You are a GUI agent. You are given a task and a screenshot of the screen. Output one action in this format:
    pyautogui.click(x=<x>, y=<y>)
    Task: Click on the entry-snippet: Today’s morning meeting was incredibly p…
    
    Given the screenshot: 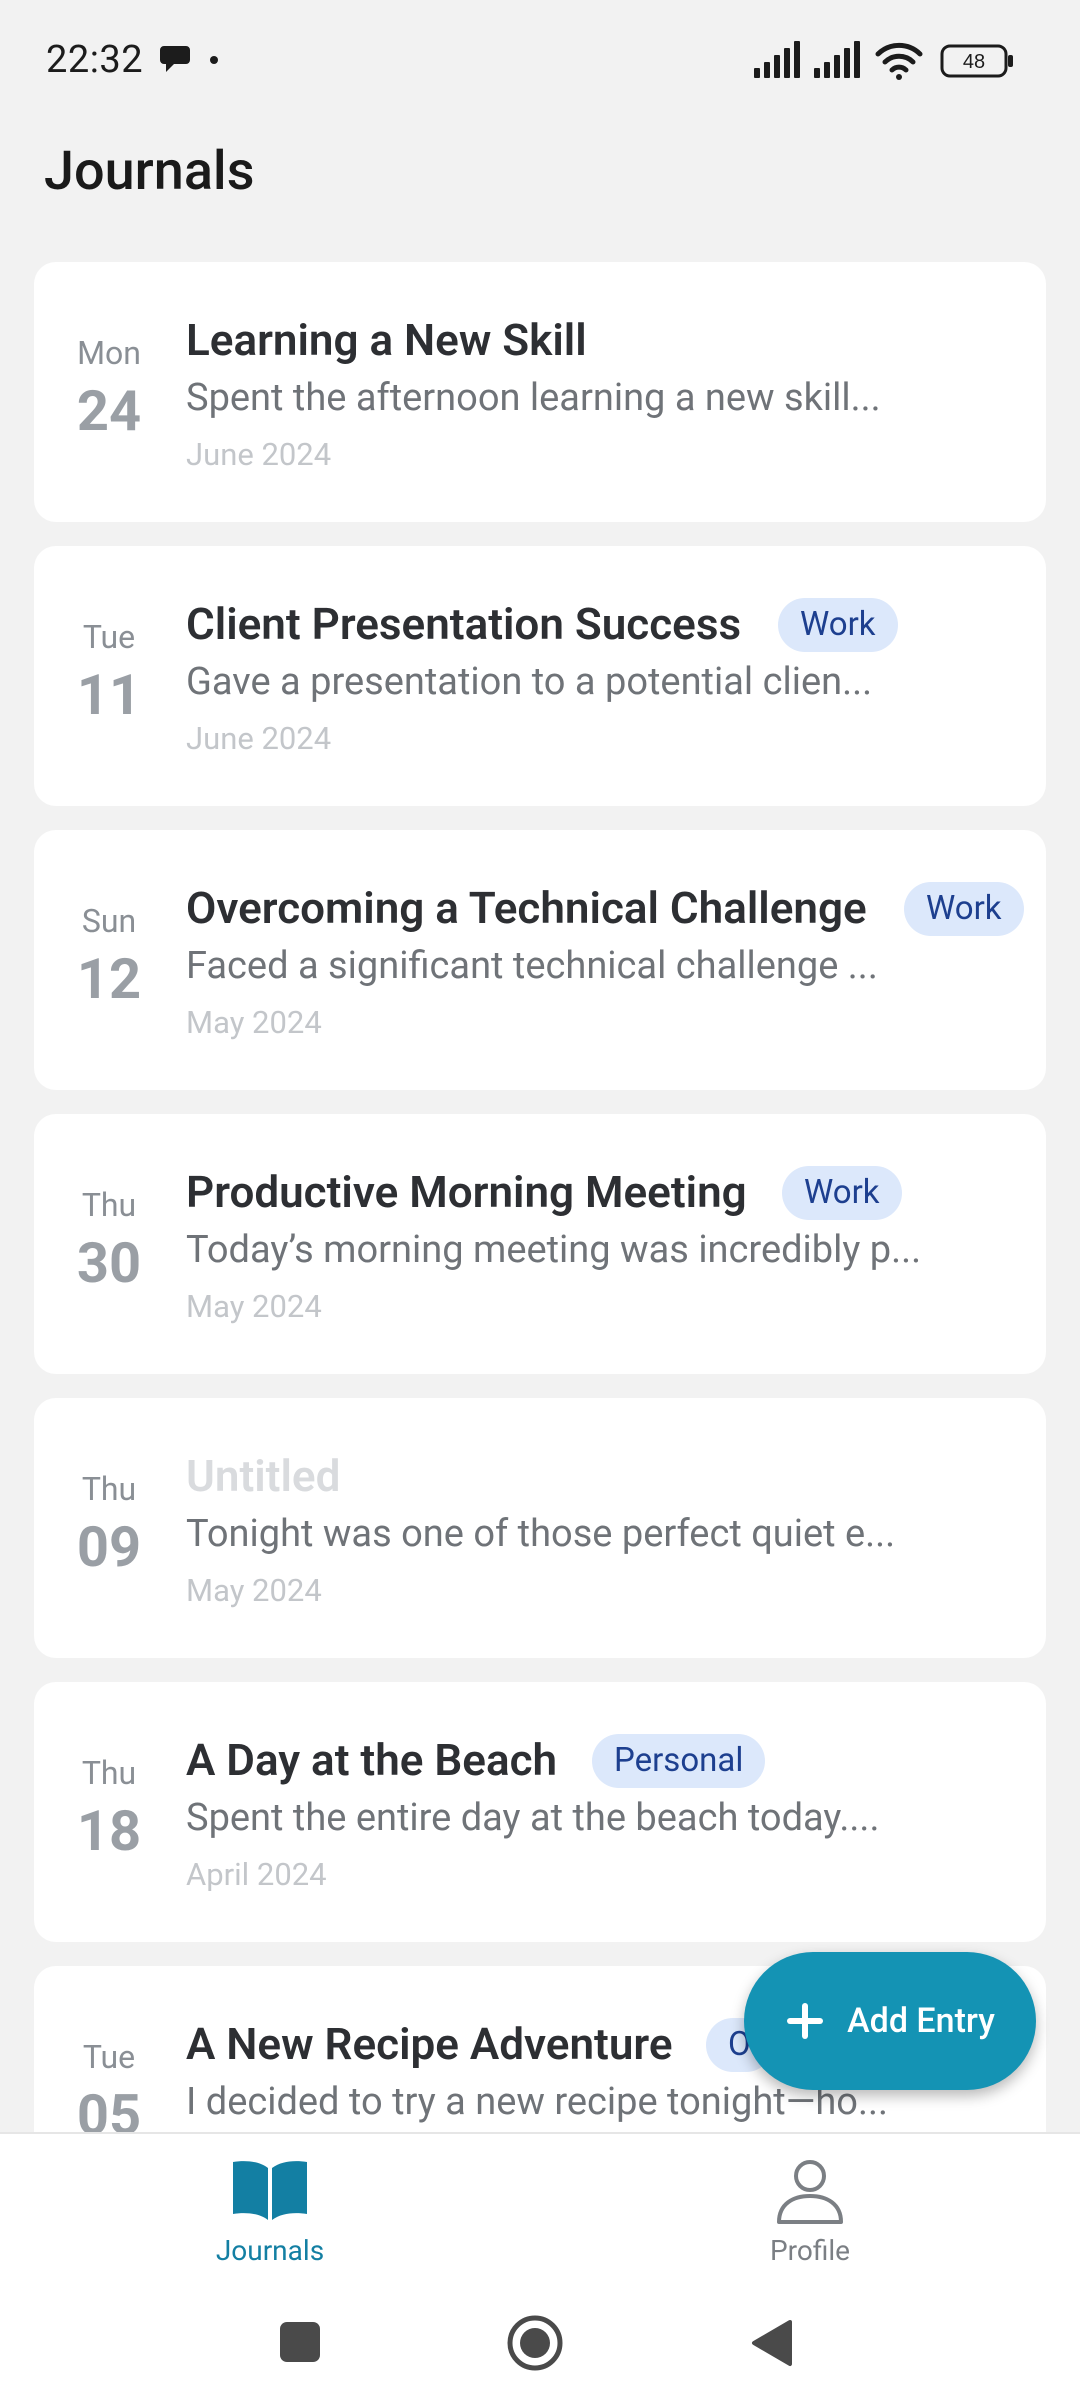 What is the action you would take?
    pyautogui.click(x=554, y=1250)
    